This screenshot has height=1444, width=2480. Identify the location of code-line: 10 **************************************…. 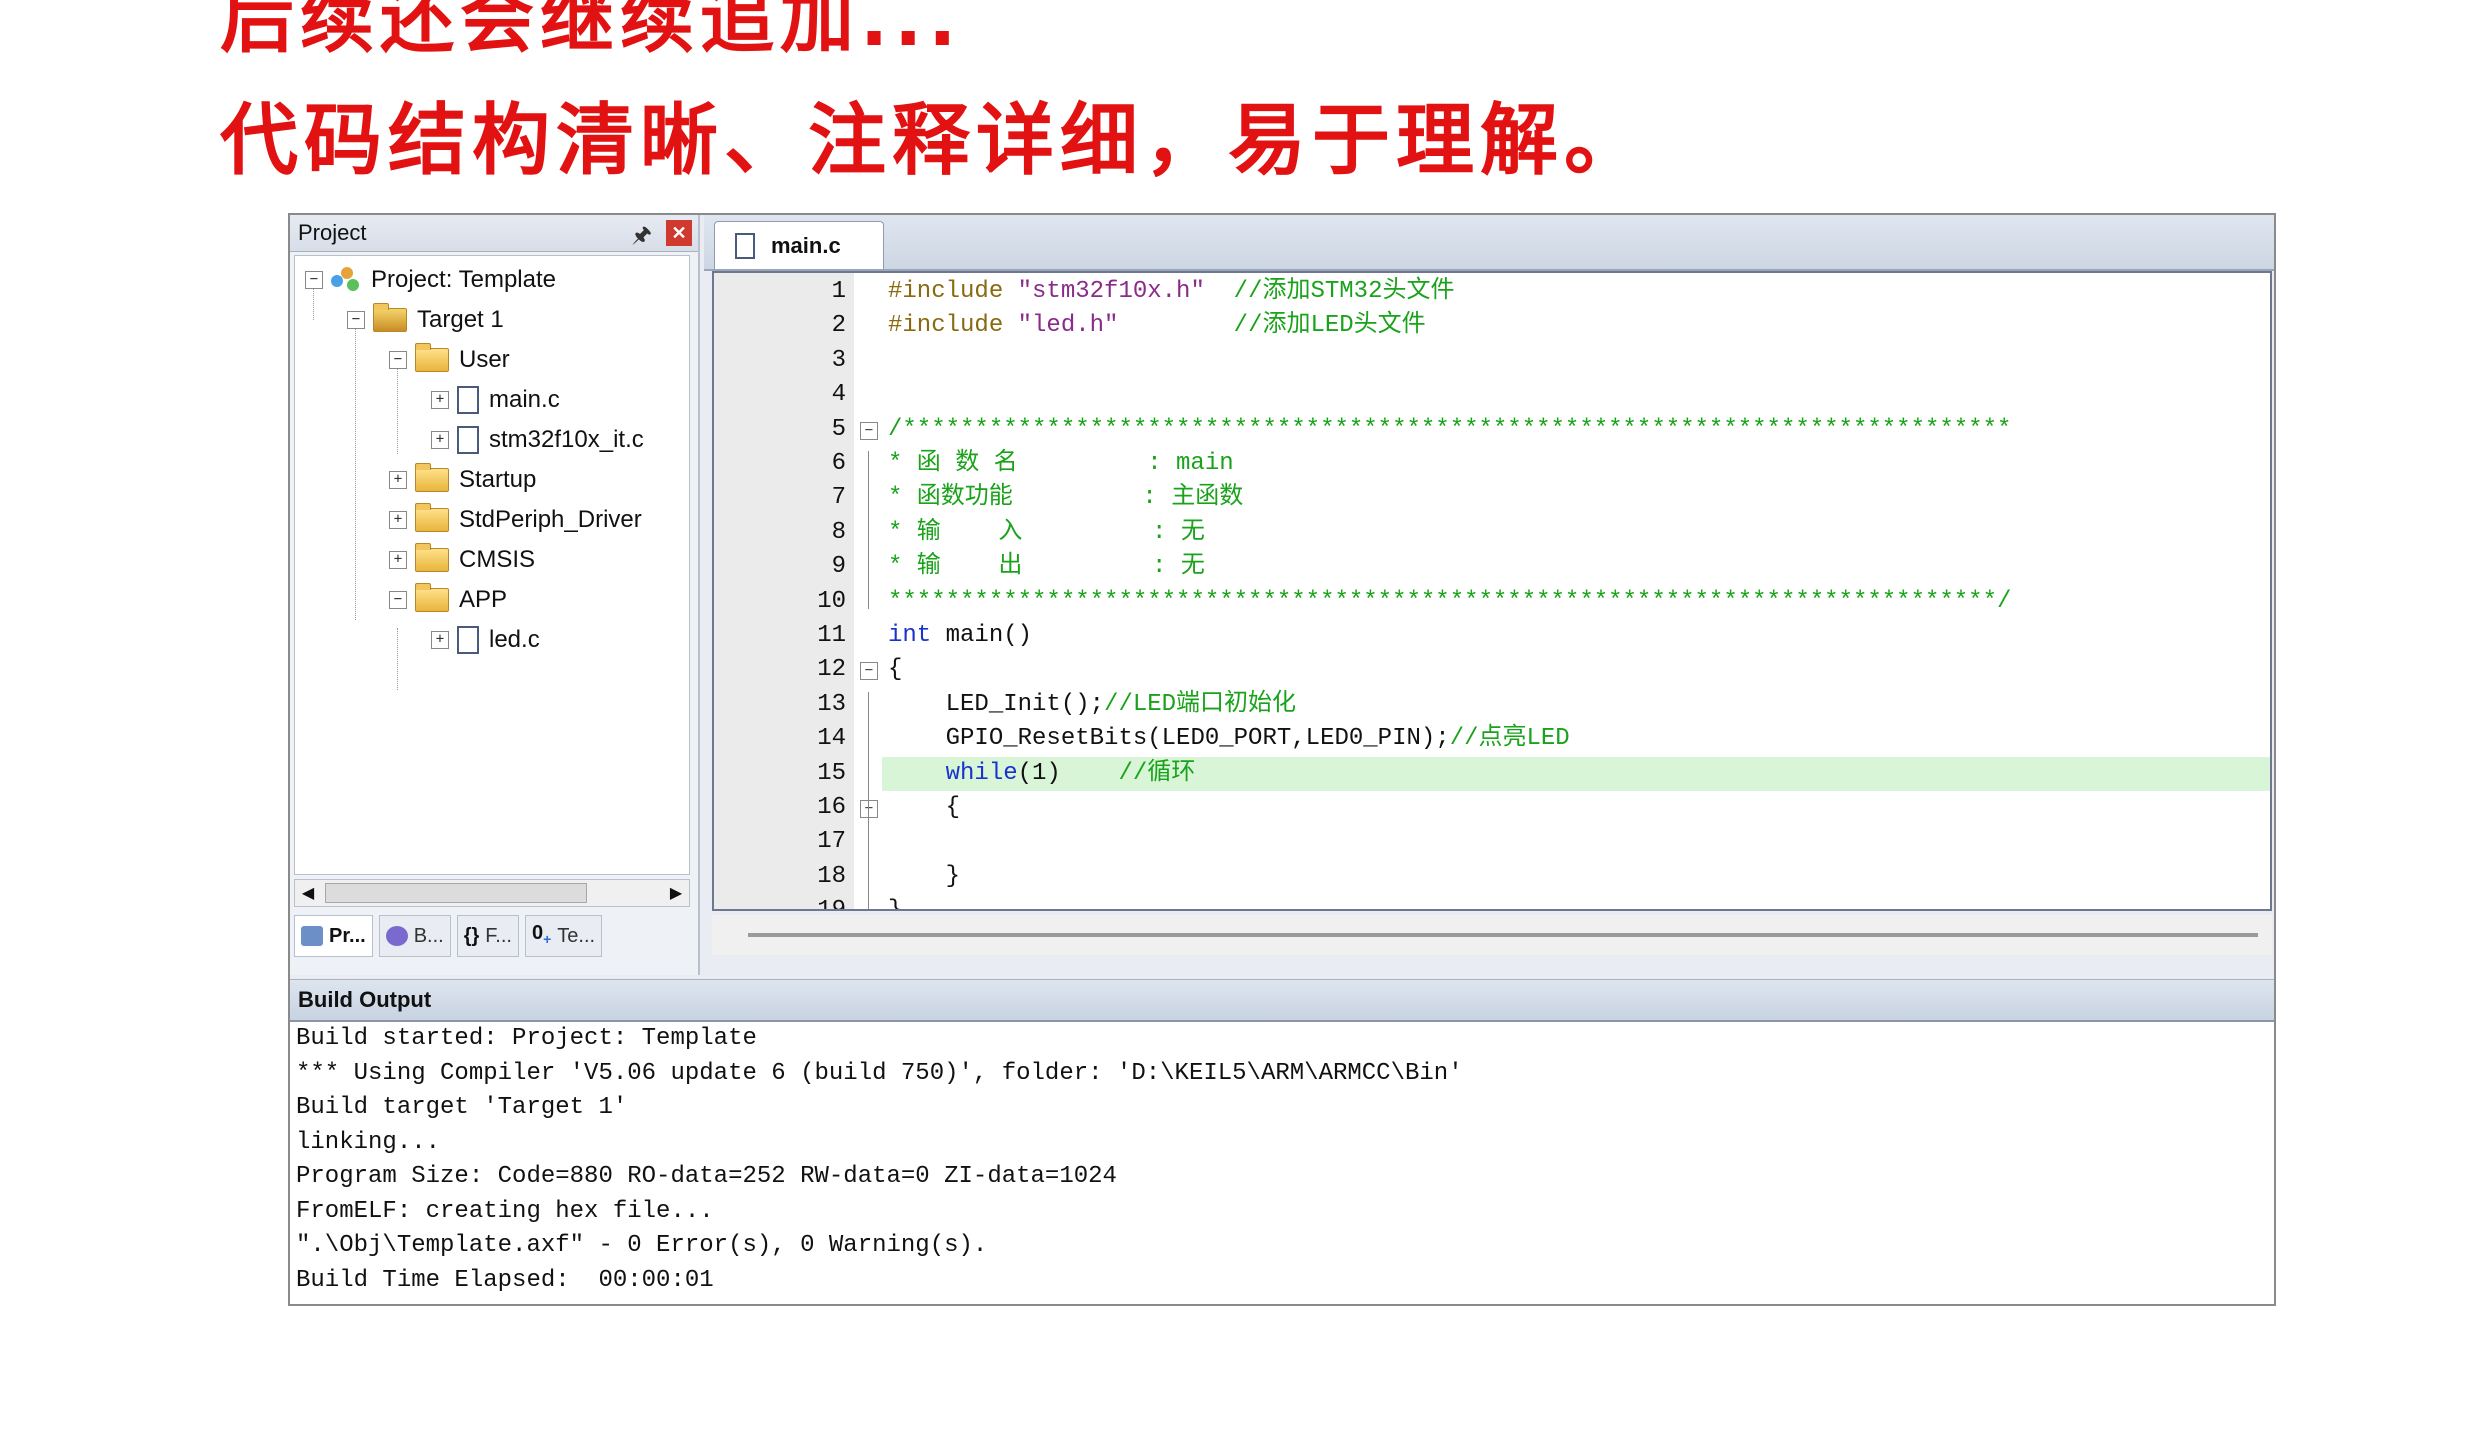
(1492, 602).